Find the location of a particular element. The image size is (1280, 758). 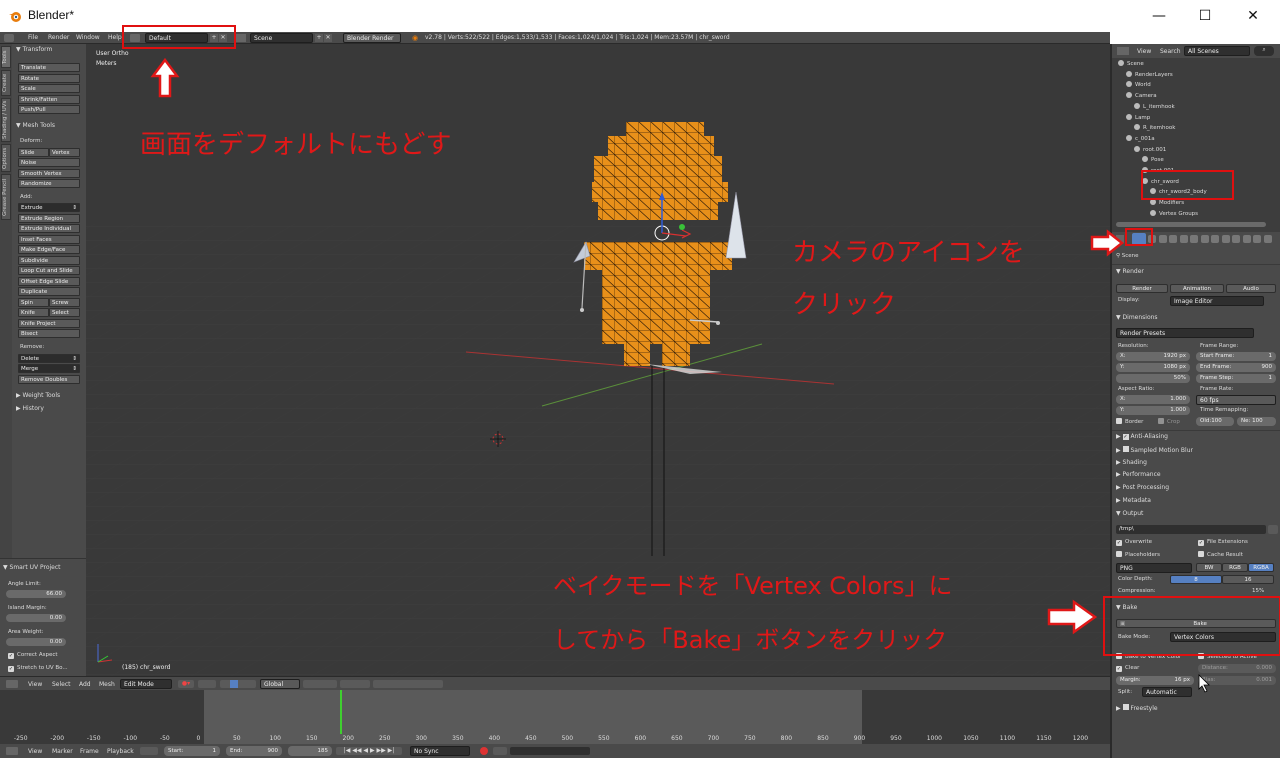

animation-button: Animation is located at coordinates (1197, 288).